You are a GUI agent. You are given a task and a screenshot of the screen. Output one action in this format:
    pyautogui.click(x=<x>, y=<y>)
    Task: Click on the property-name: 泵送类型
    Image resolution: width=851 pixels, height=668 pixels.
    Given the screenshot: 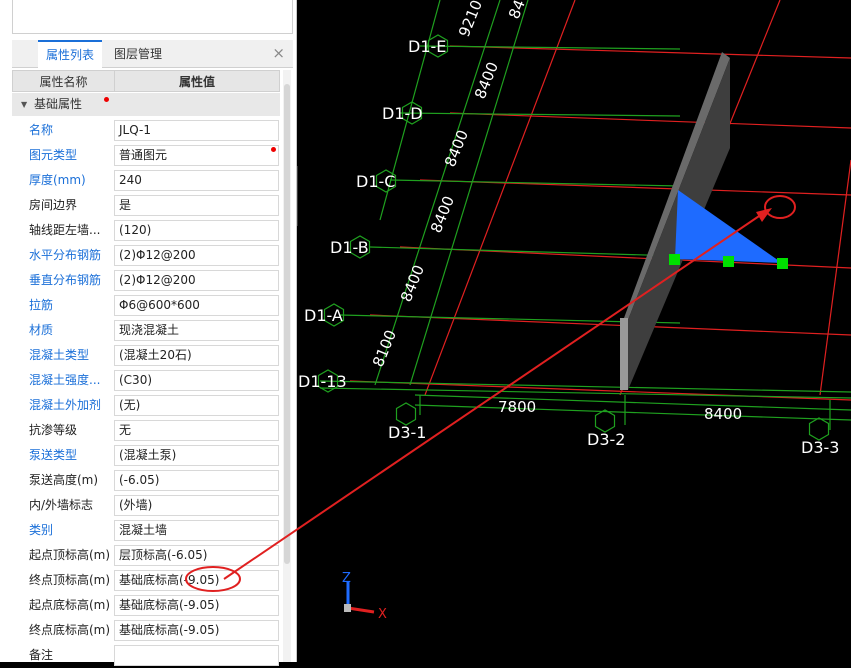 What is the action you would take?
    pyautogui.click(x=53, y=455)
    